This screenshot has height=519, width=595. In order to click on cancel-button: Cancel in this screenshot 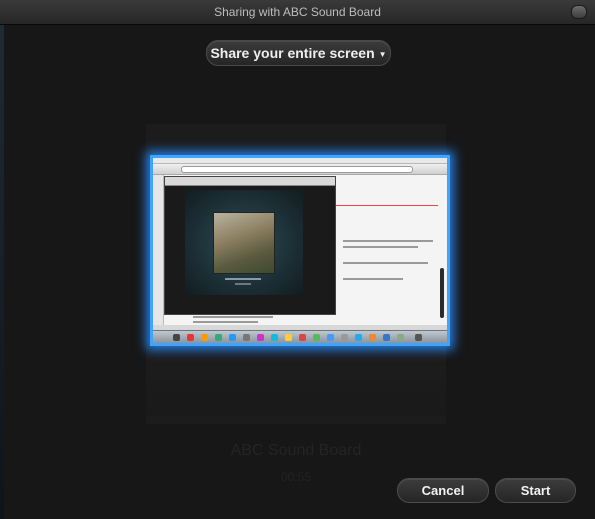, I will do `click(443, 490)`.